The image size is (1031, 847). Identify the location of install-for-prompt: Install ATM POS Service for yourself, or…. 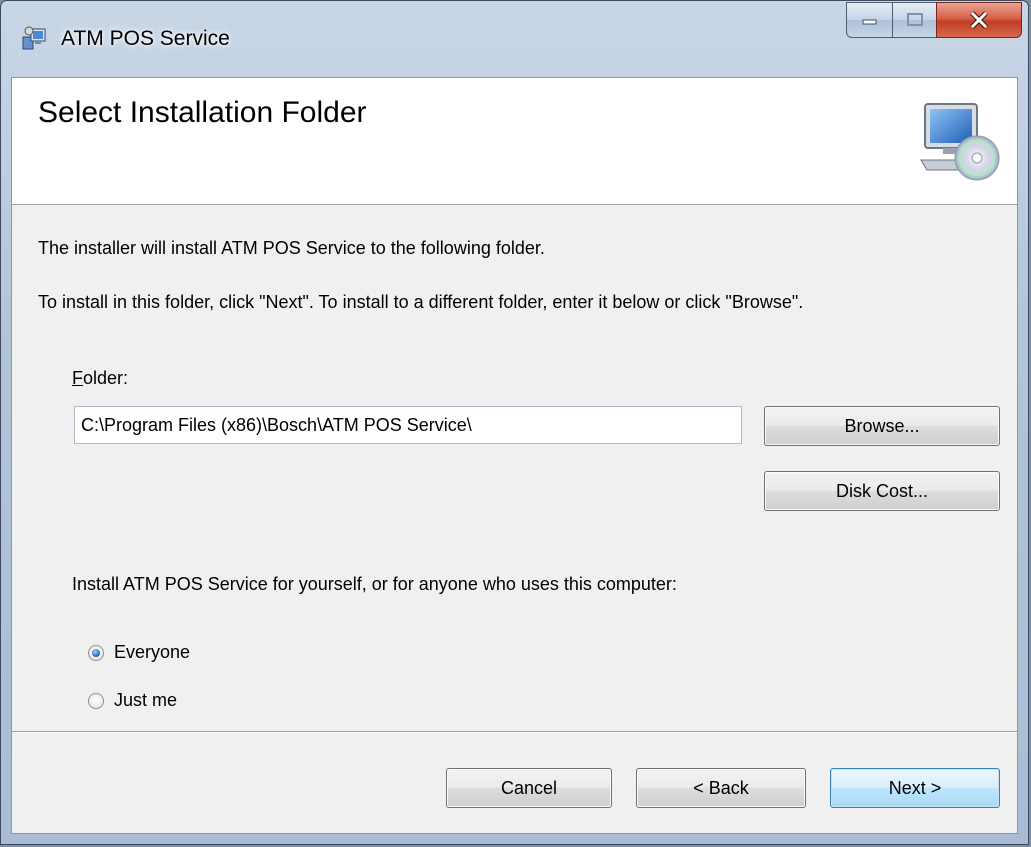
(374, 584).